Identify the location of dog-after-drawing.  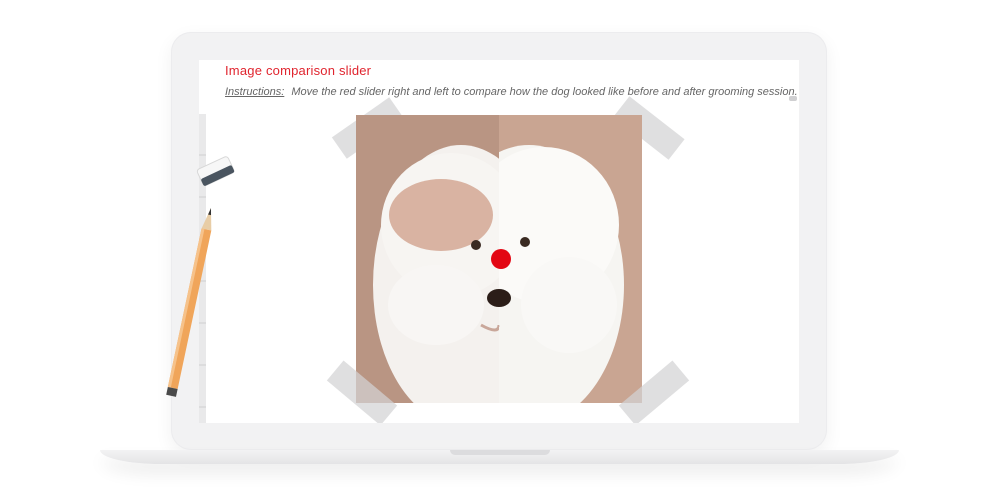
(529, 274).